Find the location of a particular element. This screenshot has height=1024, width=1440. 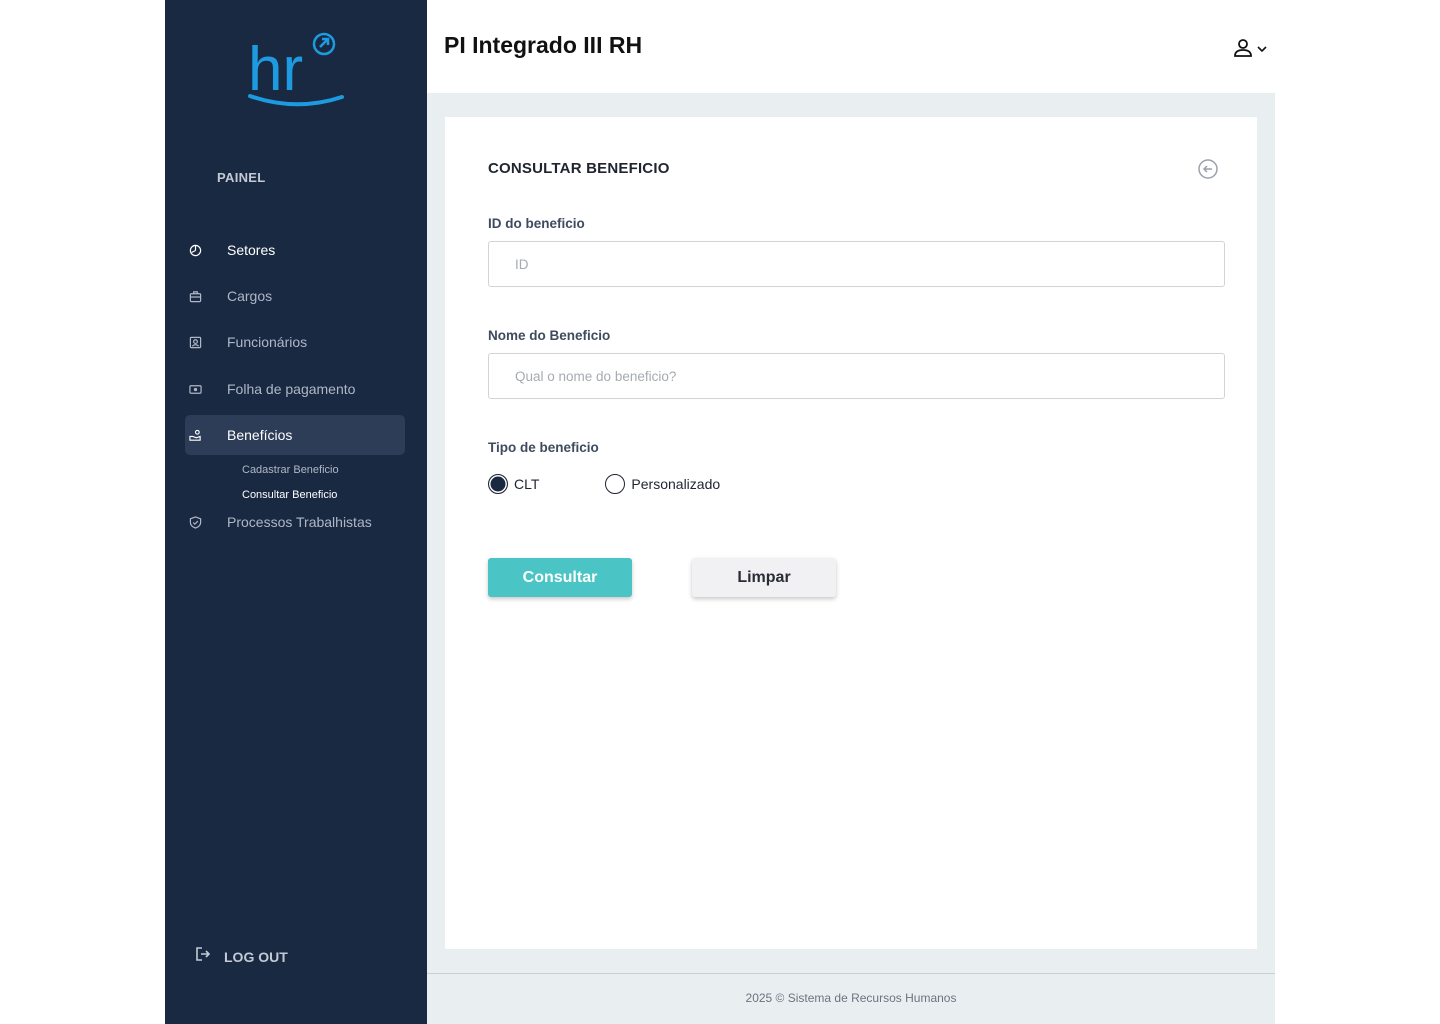

type-field-label: Tipo de beneficio is located at coordinates (543, 447).